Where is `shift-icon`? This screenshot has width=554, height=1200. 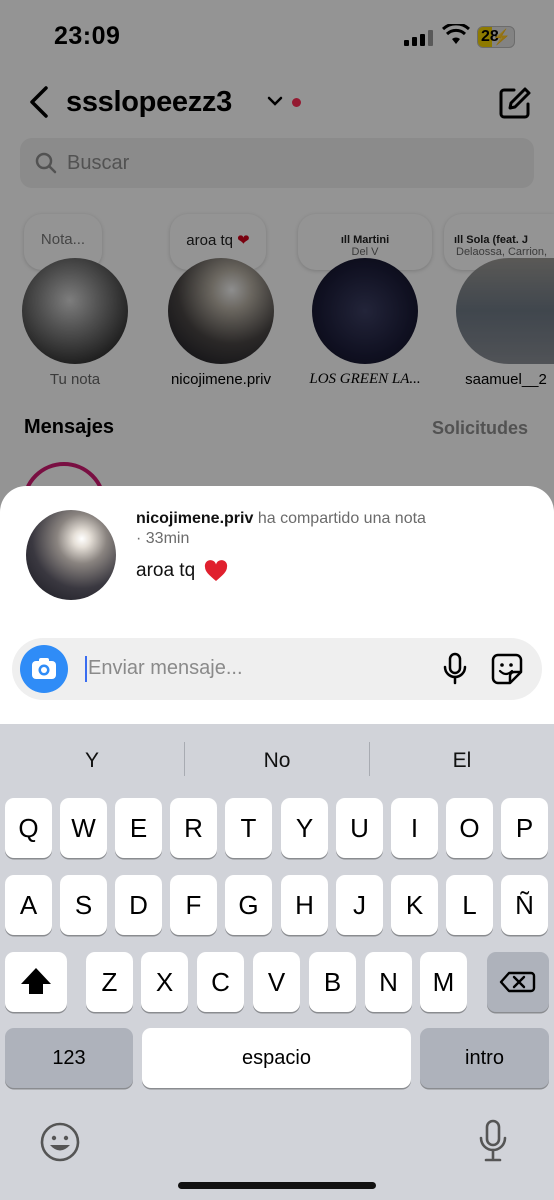 shift-icon is located at coordinates (36, 981).